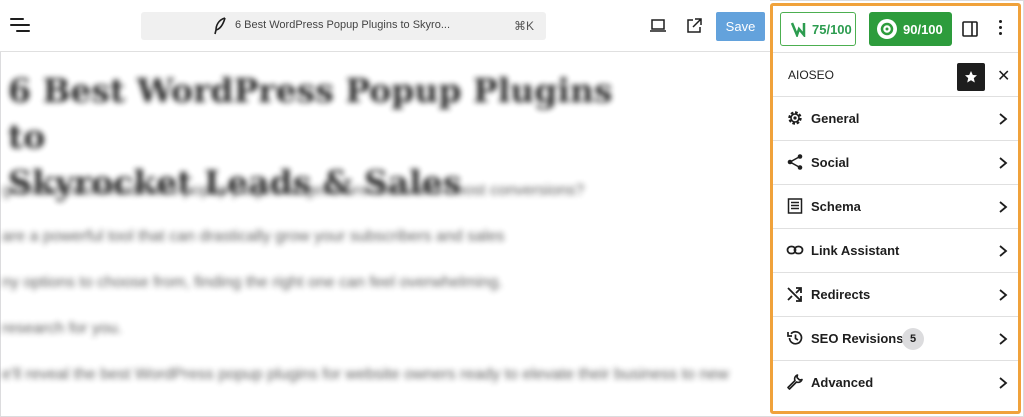 This screenshot has width=1024, height=417. Describe the element at coordinates (795, 337) in the screenshot. I see `history-icon` at that location.